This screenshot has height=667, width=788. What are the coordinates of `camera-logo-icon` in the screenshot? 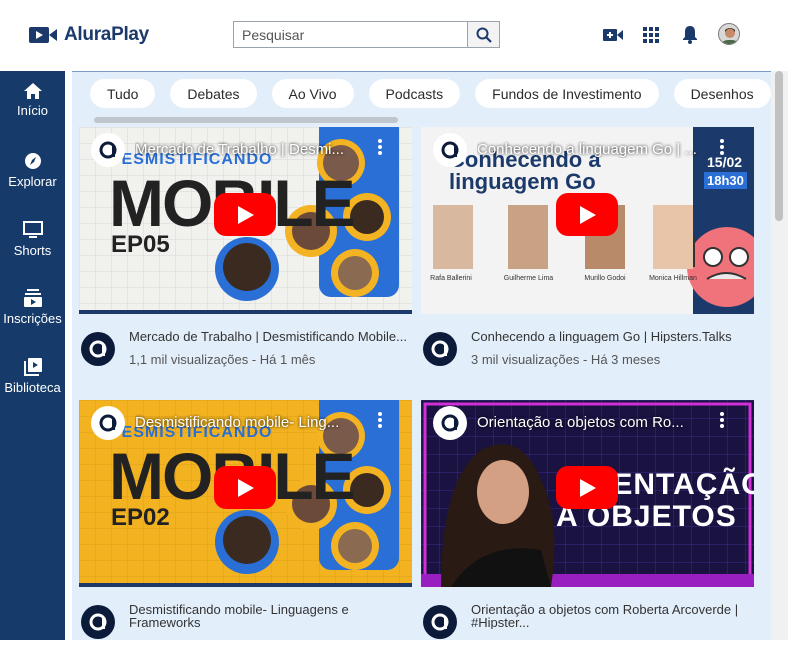 It's located at (43, 35).